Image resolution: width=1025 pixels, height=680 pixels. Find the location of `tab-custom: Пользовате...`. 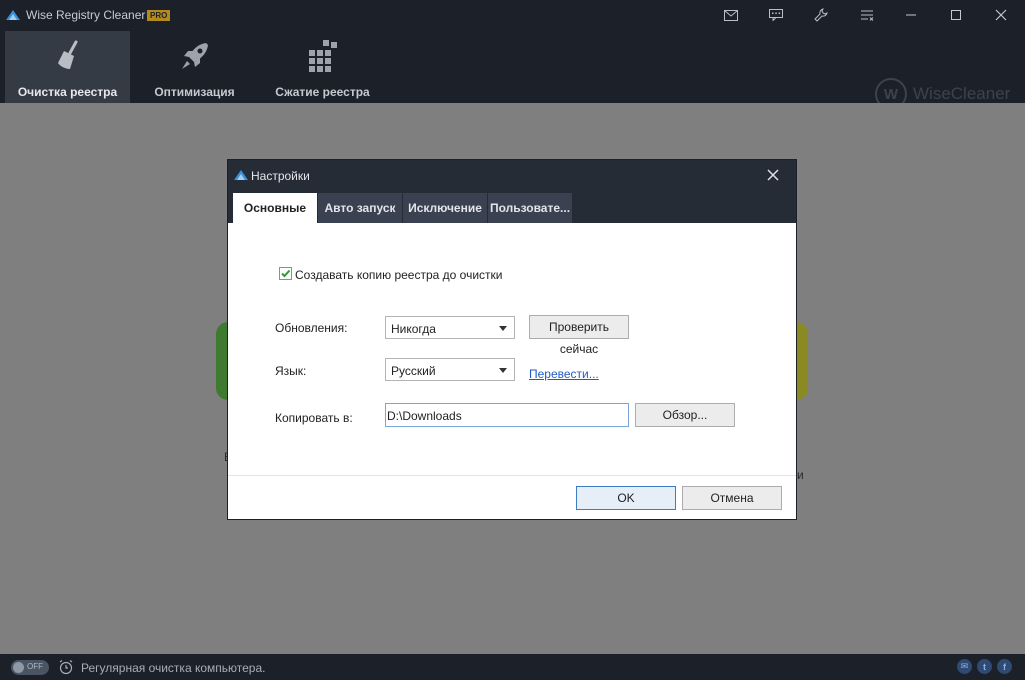

tab-custom: Пользовате... is located at coordinates (530, 208).